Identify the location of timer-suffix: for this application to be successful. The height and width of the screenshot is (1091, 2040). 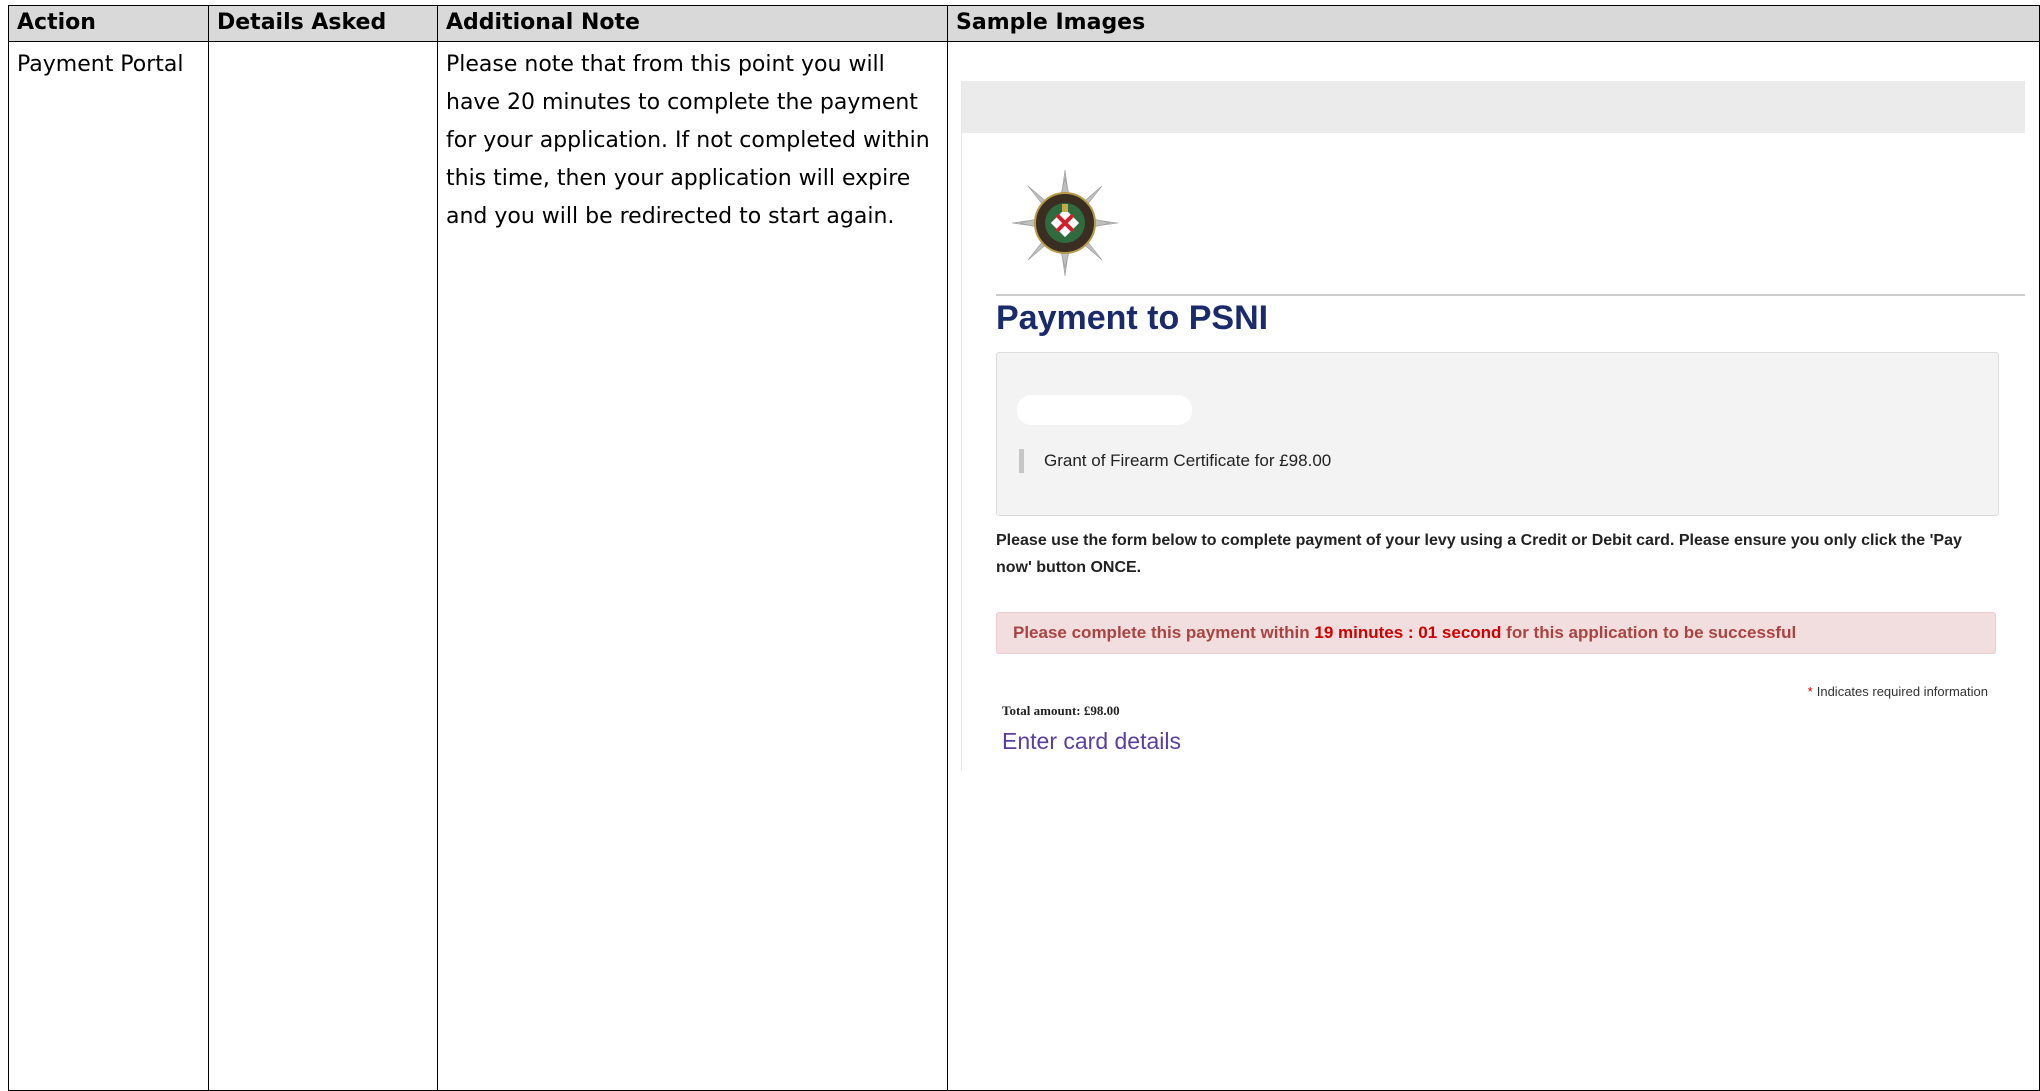
(1649, 632).